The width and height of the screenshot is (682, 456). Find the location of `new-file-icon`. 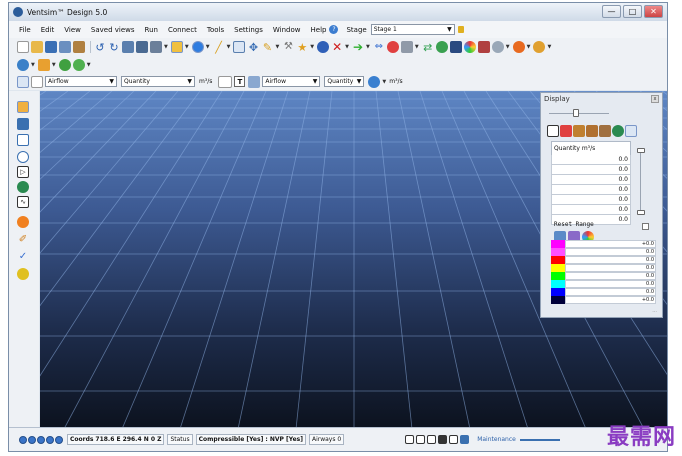

new-file-icon is located at coordinates (23, 47).